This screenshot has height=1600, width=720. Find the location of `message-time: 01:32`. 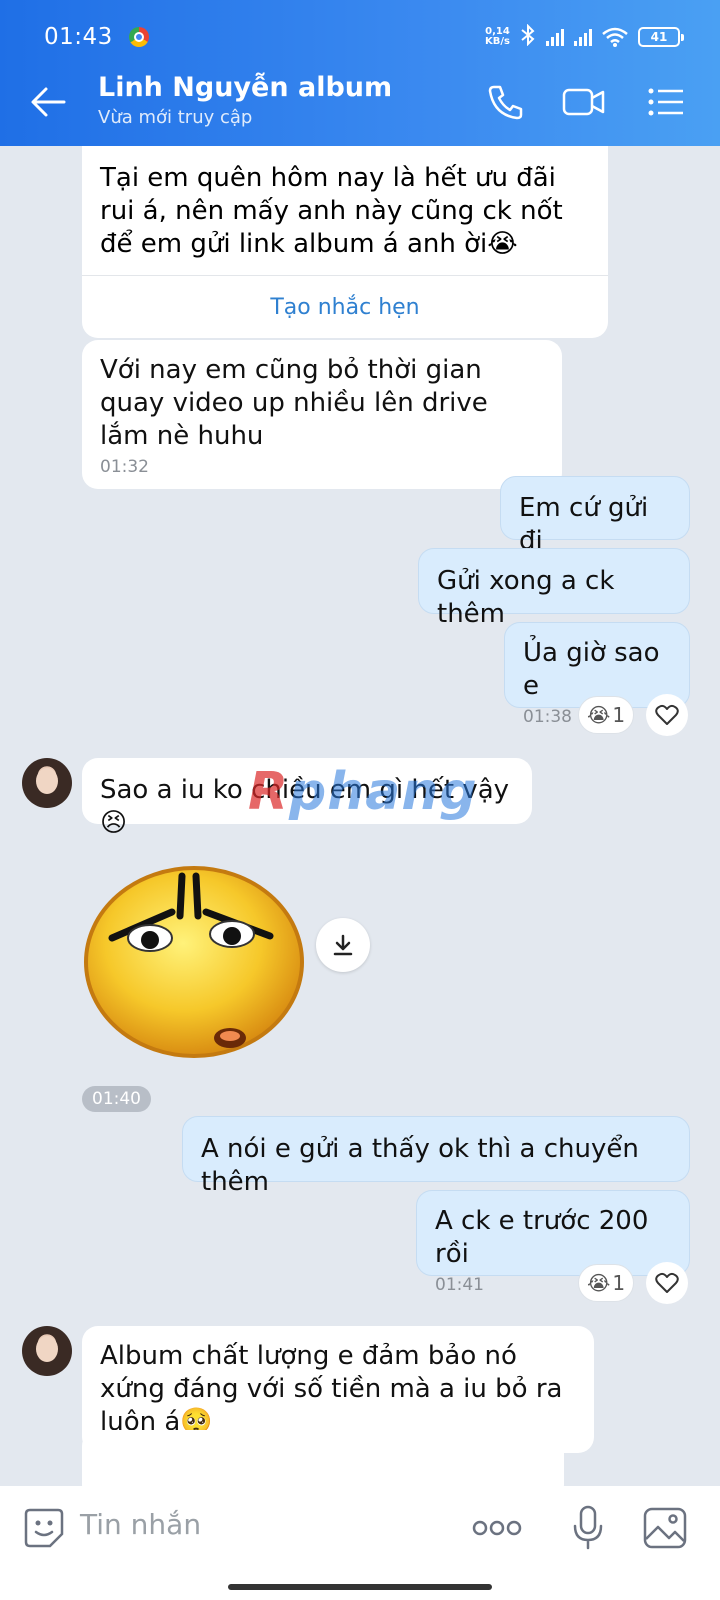

message-time: 01:32 is located at coordinates (124, 467).